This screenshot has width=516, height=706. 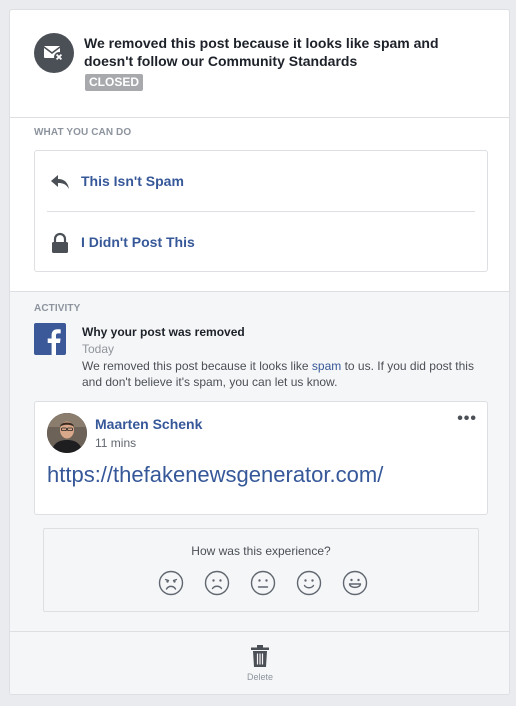 I want to click on notice-title: Why your post was removed, so click(x=163, y=332).